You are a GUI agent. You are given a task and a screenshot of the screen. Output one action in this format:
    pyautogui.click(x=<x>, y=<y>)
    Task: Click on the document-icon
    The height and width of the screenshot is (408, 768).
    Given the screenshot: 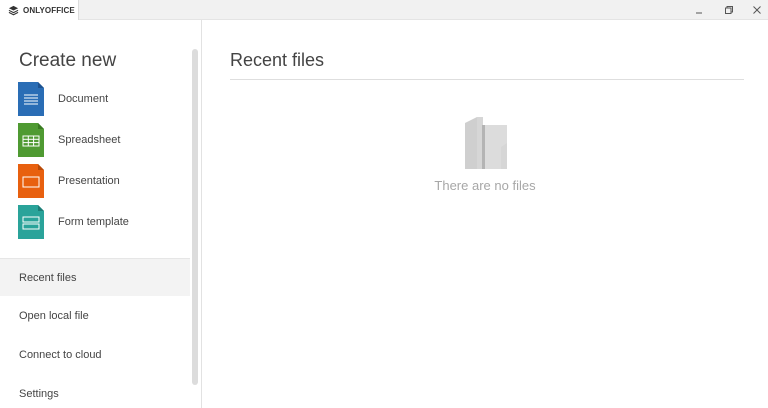 What is the action you would take?
    pyautogui.click(x=31, y=99)
    